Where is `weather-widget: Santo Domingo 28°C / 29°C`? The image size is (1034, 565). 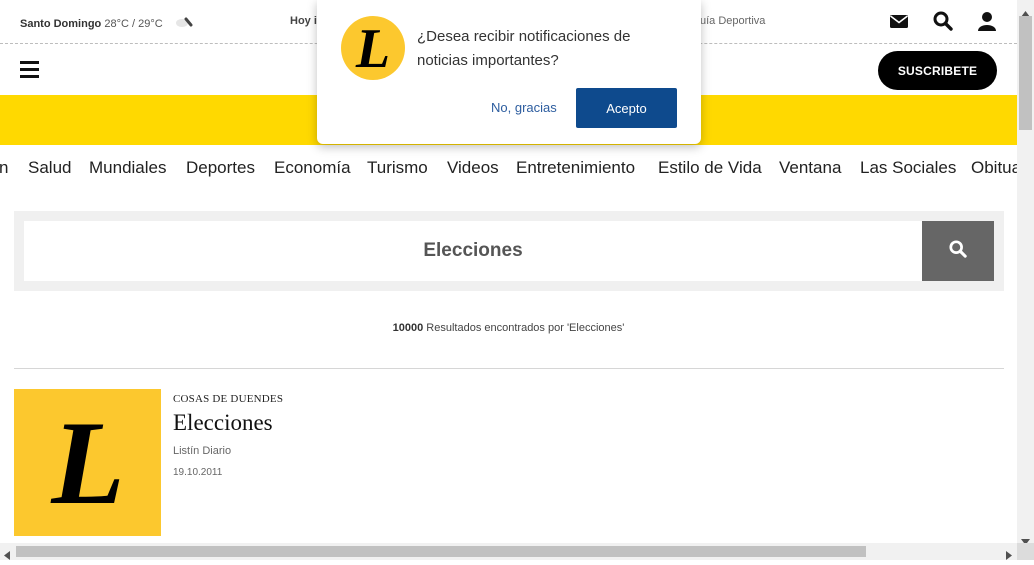
weather-widget: Santo Domingo 28°C / 29°C is located at coordinates (108, 22).